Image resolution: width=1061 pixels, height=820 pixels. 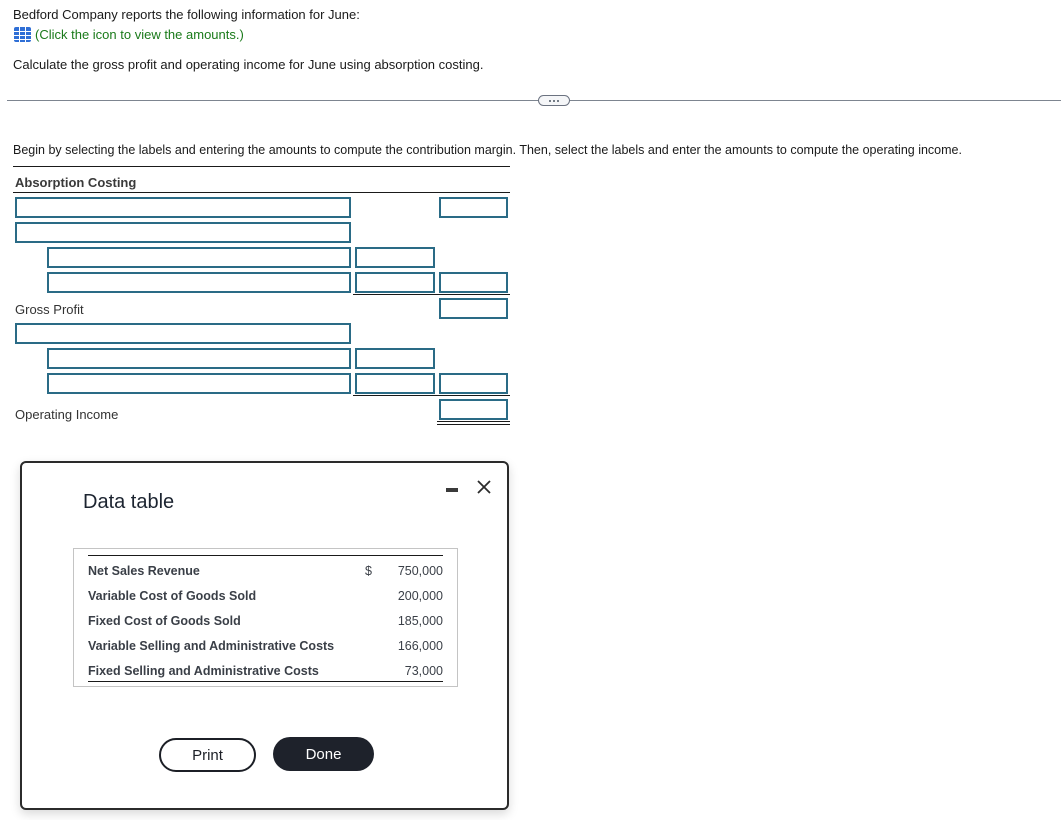 I want to click on minimize-icon, so click(x=452, y=490).